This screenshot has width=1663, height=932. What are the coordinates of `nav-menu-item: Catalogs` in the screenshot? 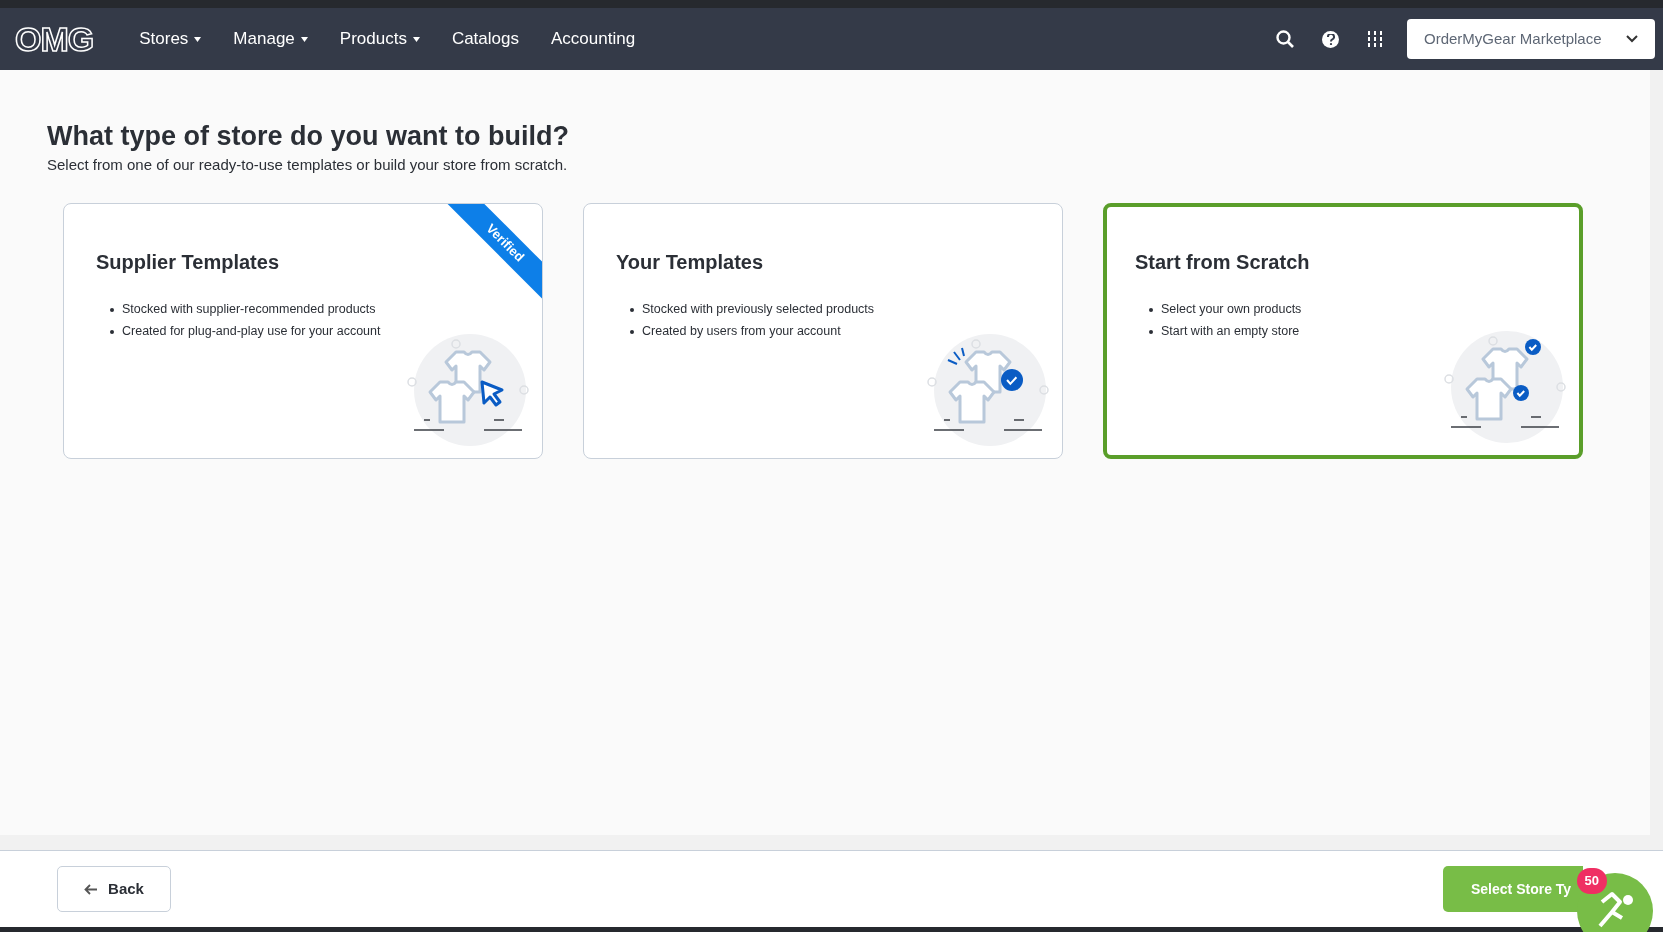 It's located at (485, 39).